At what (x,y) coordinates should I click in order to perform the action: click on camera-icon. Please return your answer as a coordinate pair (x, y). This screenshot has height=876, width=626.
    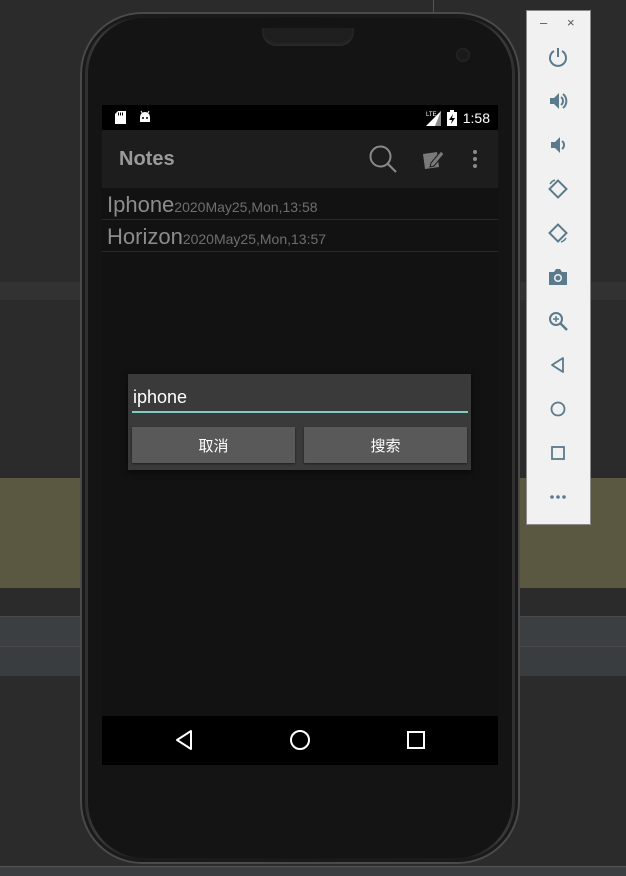
    Looking at the image, I should click on (558, 277).